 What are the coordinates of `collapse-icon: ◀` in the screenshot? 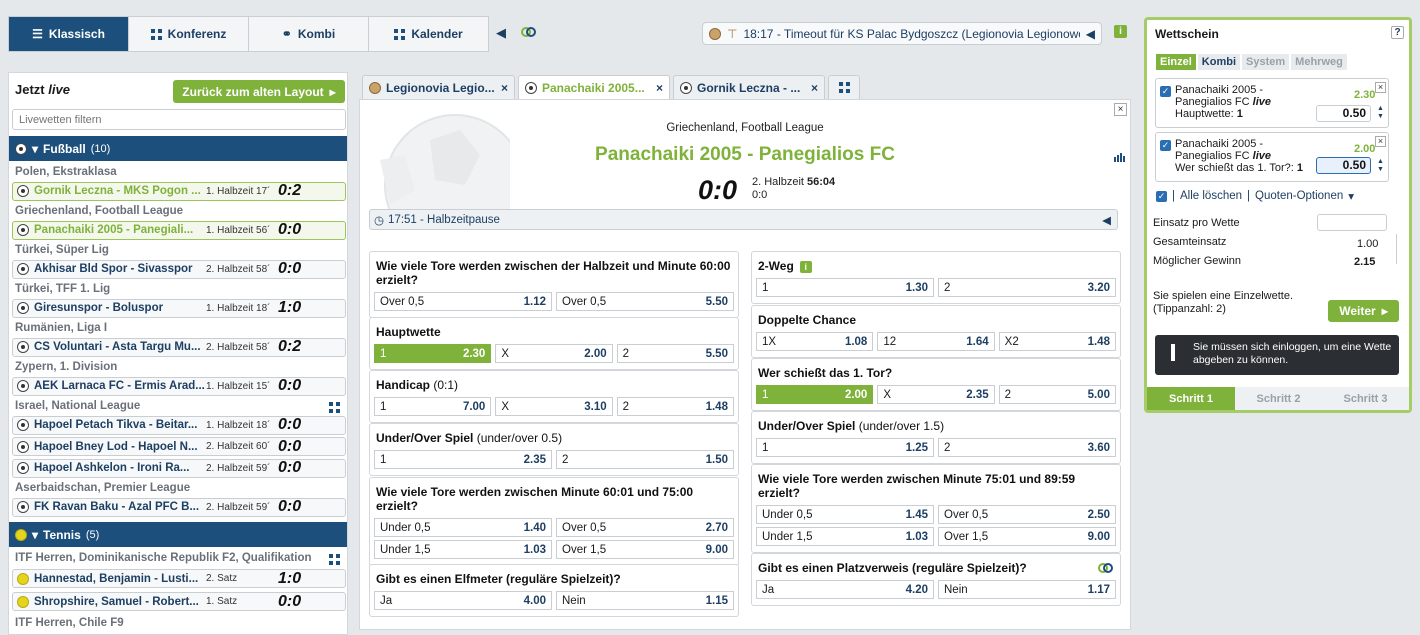 It's located at (1109, 220).